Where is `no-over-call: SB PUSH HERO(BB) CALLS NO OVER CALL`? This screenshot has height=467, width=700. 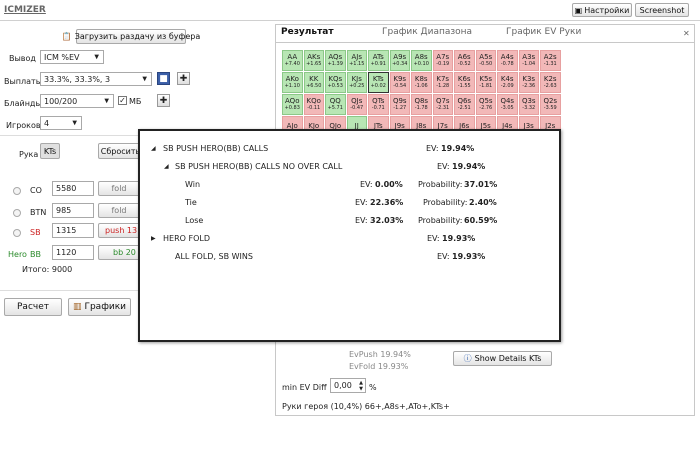
no-over-call: SB PUSH HERO(BB) CALLS NO OVER CALL is located at coordinates (259, 166).